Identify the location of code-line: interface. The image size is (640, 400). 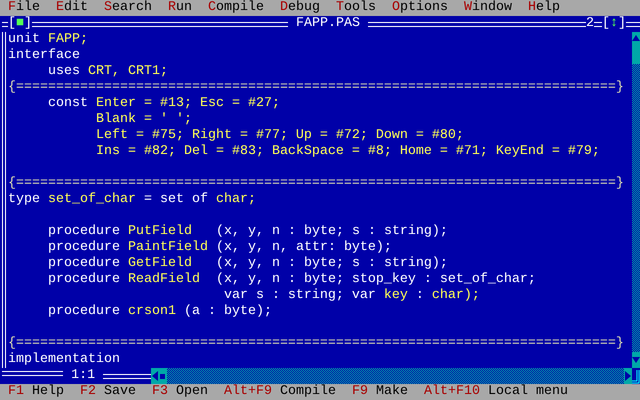
(44, 56).